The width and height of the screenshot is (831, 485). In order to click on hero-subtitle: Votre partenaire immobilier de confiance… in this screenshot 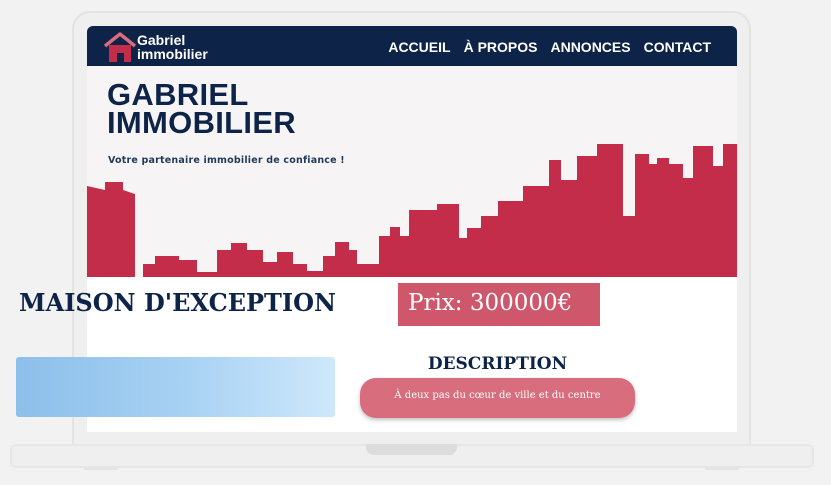, I will do `click(226, 160)`.